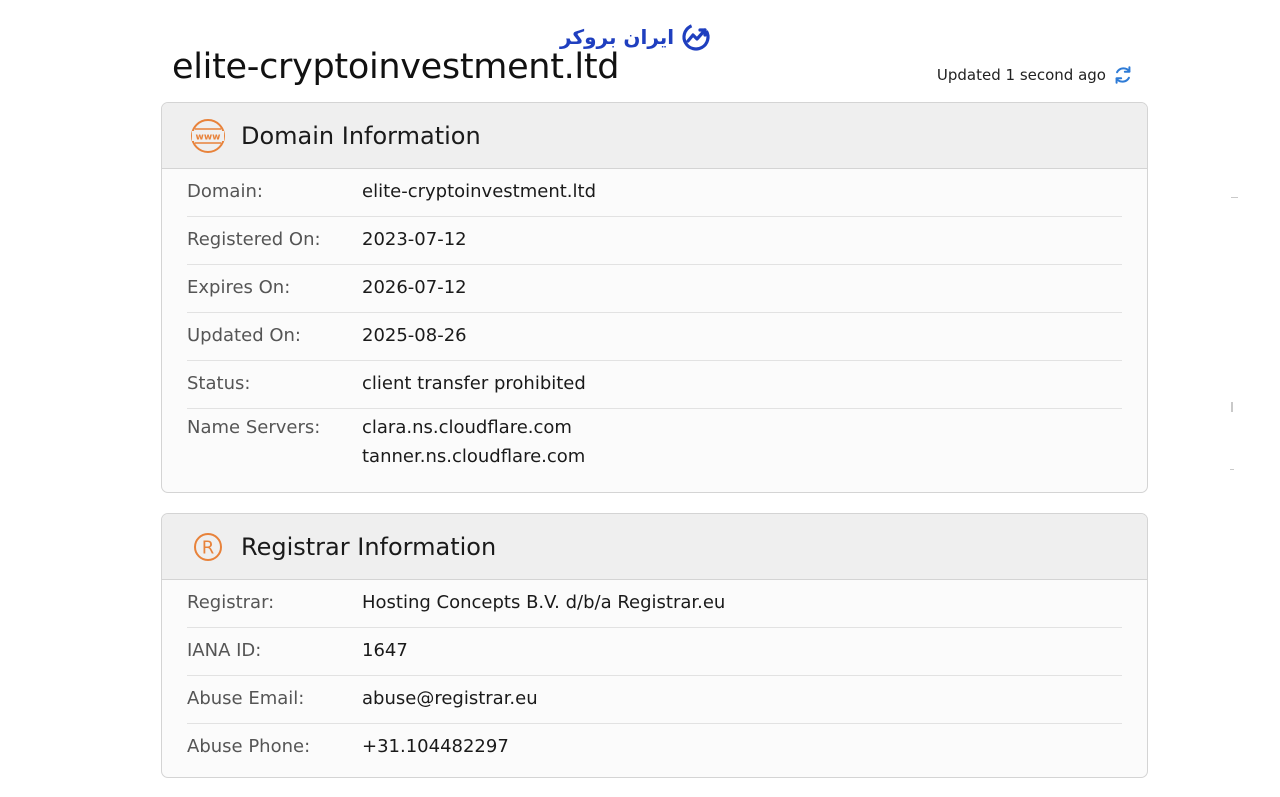 The width and height of the screenshot is (1280, 797). What do you see at coordinates (254, 239) in the screenshot?
I see `label-registered-on: Registered On:` at bounding box center [254, 239].